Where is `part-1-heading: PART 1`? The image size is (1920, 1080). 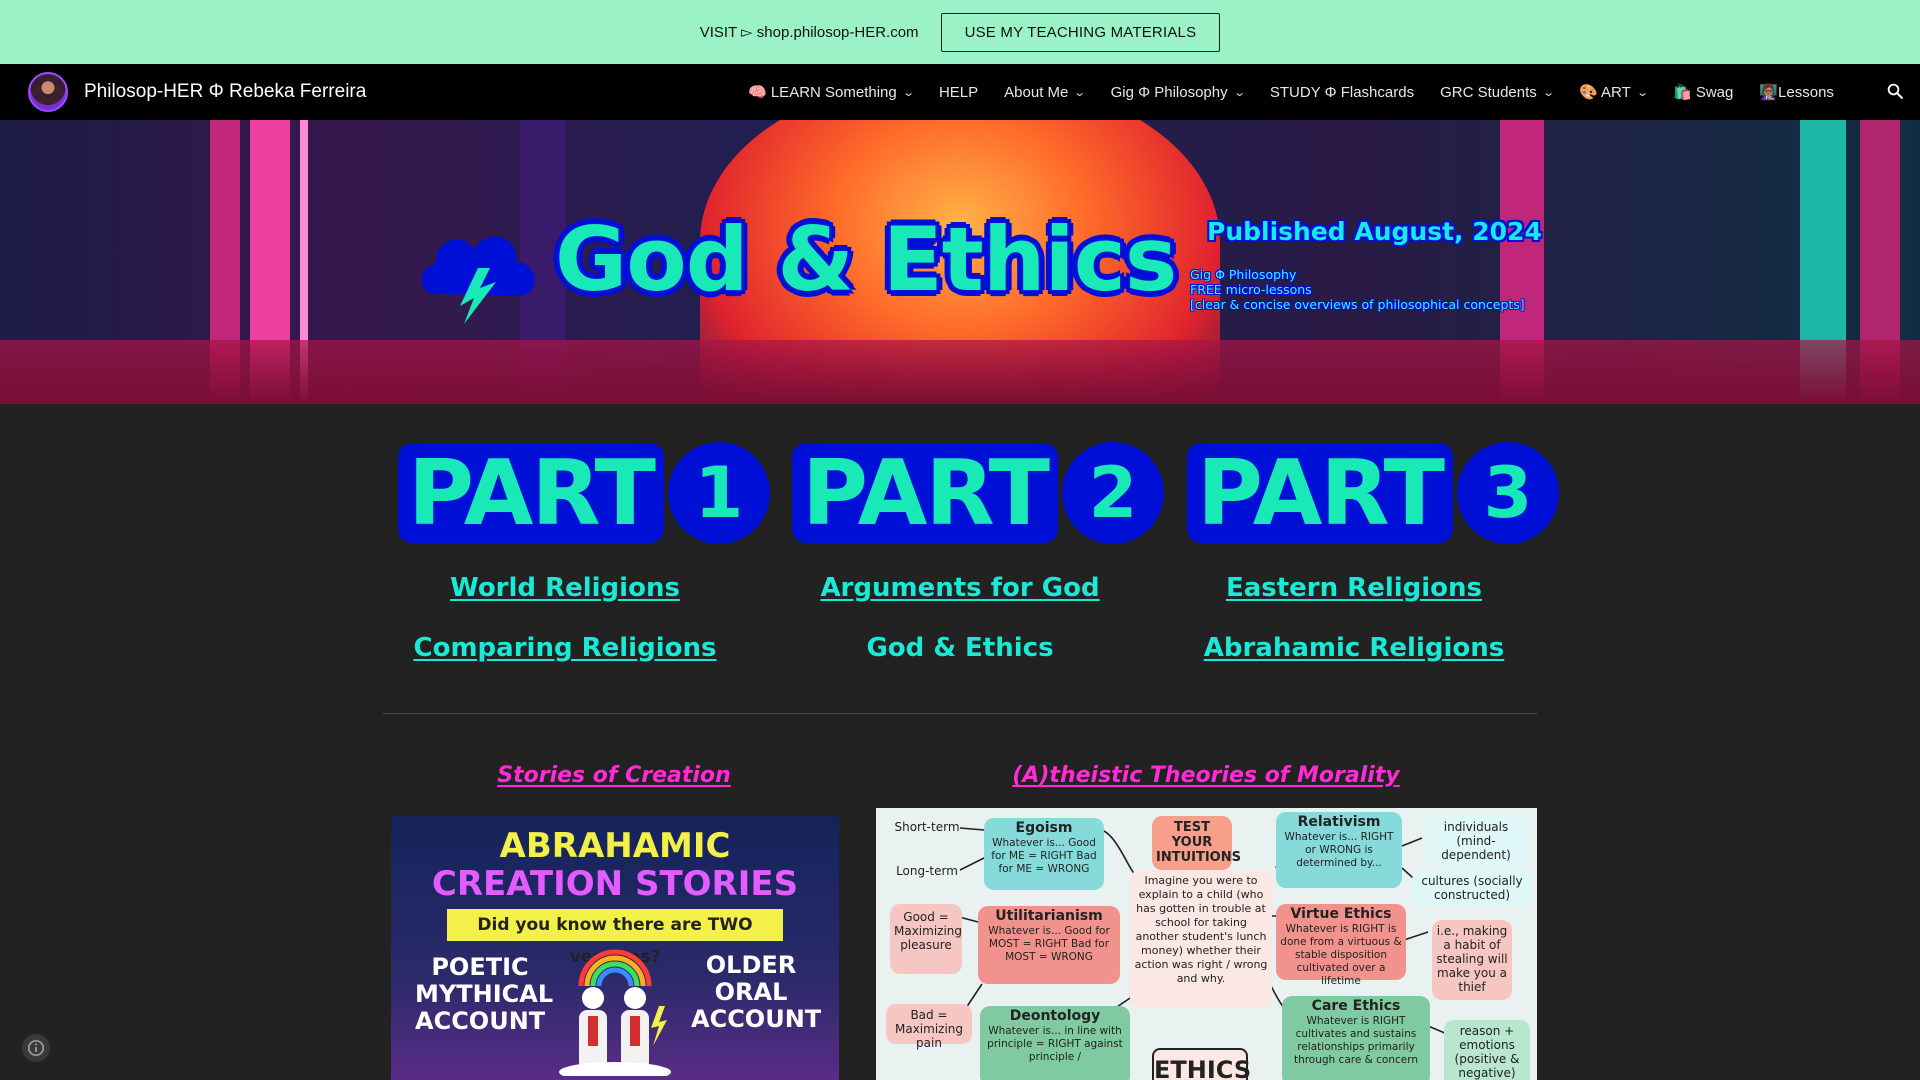 part-1-heading: PART 1 is located at coordinates (584, 492).